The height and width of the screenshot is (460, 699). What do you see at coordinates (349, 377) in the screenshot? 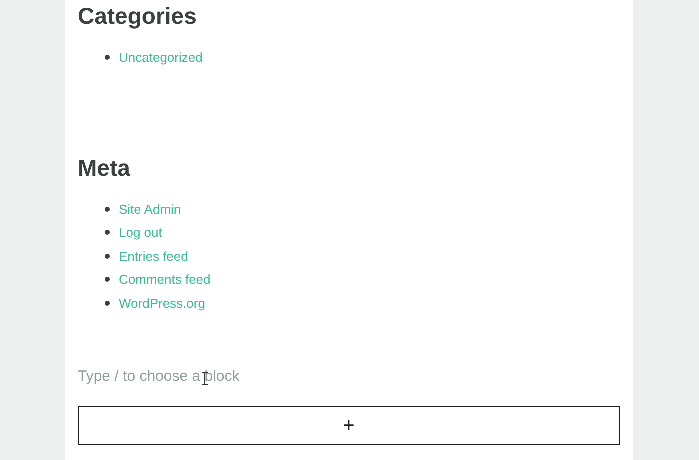
I see `block-placeholder: Type / to choose a block` at bounding box center [349, 377].